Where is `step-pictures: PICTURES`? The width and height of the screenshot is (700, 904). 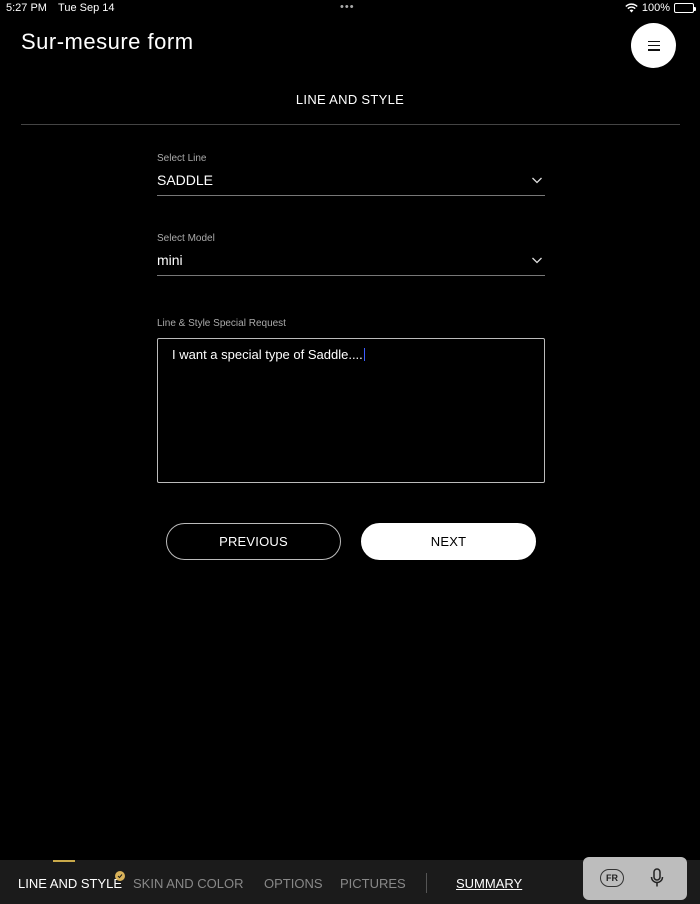
step-pictures: PICTURES is located at coordinates (373, 883).